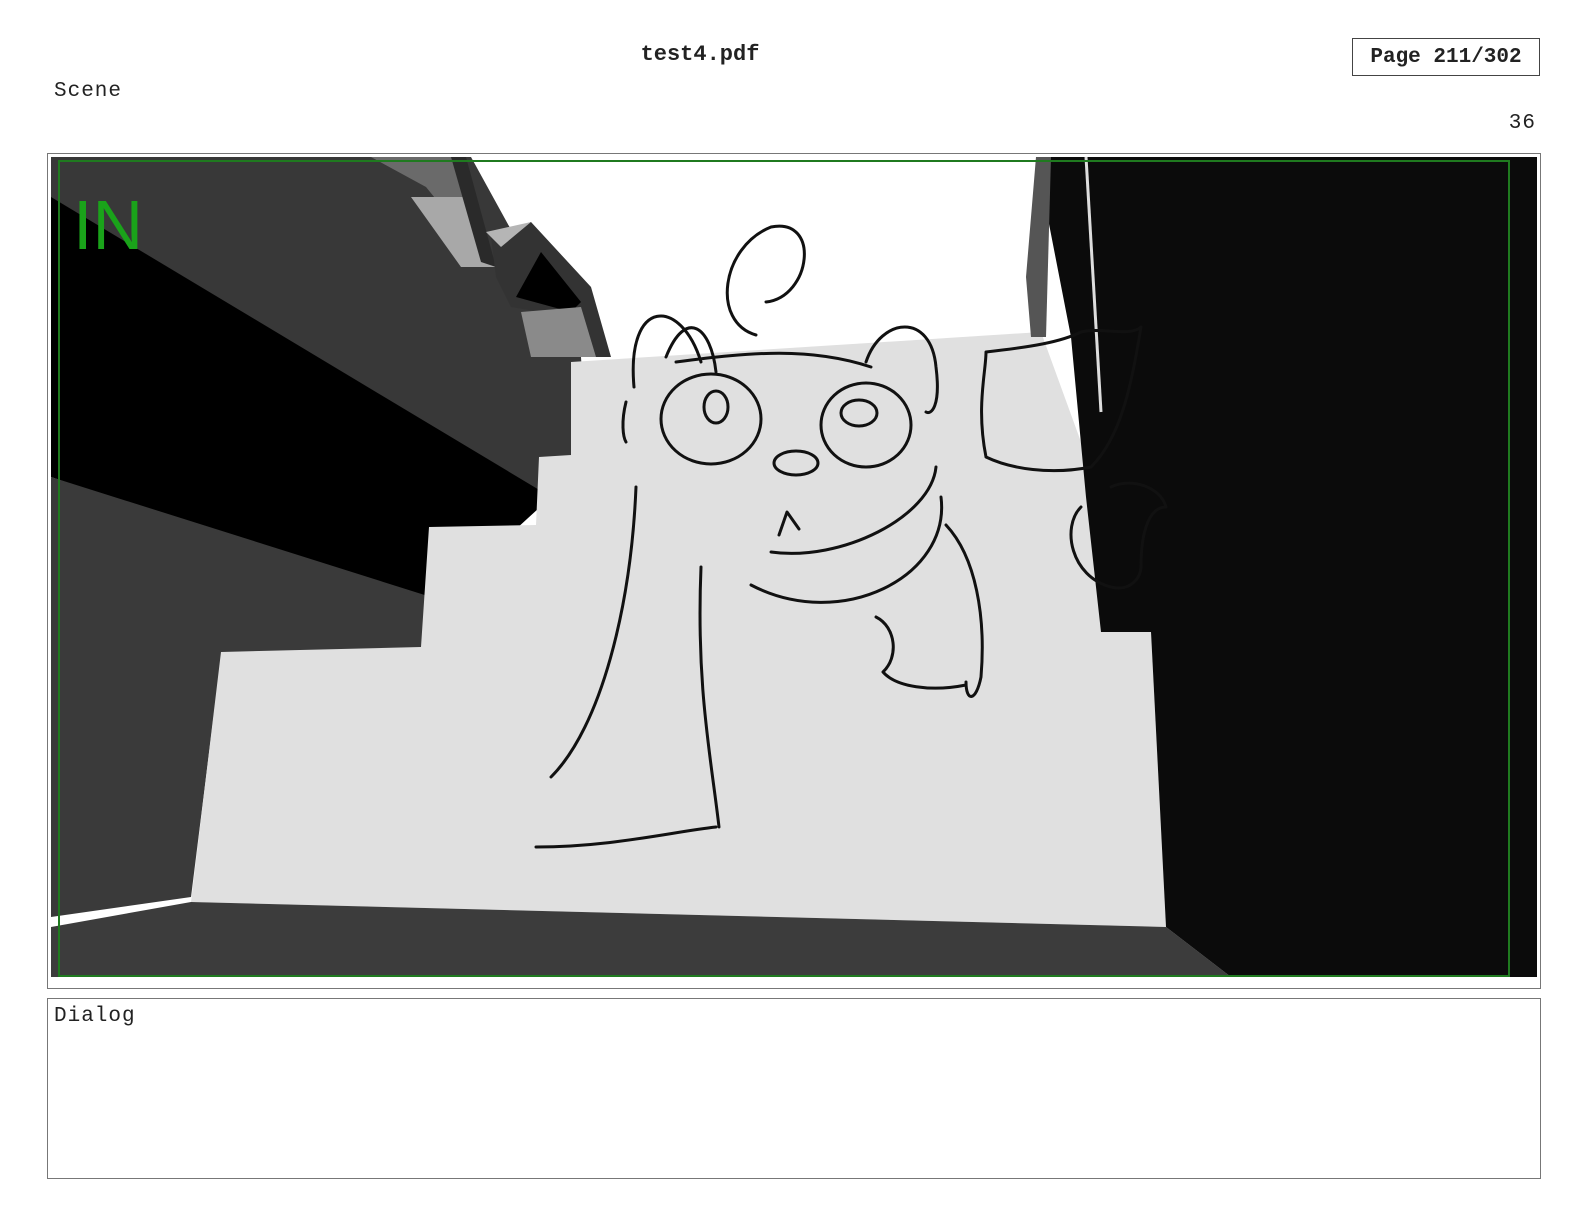 The image size is (1584, 1224). I want to click on dialog-box: Dialog, so click(794, 1088).